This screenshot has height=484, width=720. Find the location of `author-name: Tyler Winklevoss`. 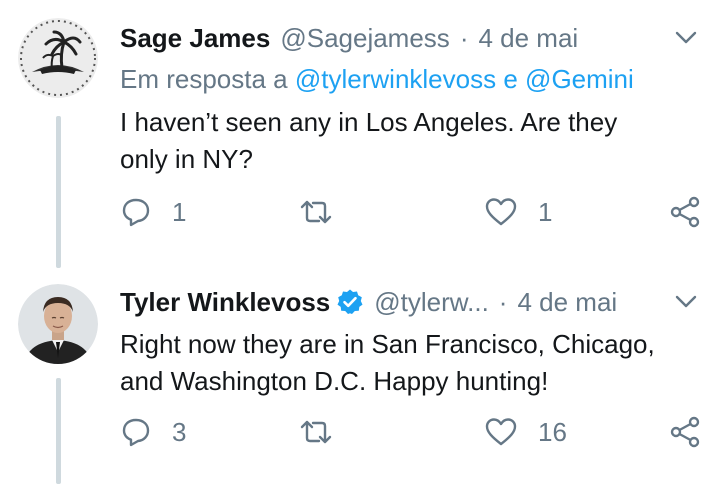

author-name: Tyler Winklevoss is located at coordinates (225, 302).